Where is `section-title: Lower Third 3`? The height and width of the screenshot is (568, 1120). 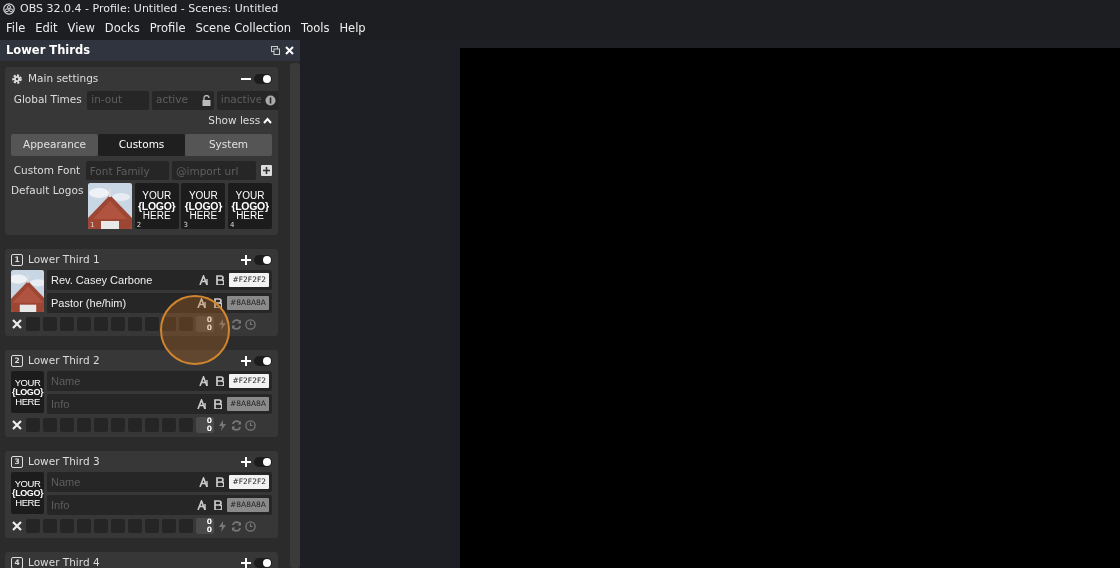
section-title: Lower Third 3 is located at coordinates (64, 462).